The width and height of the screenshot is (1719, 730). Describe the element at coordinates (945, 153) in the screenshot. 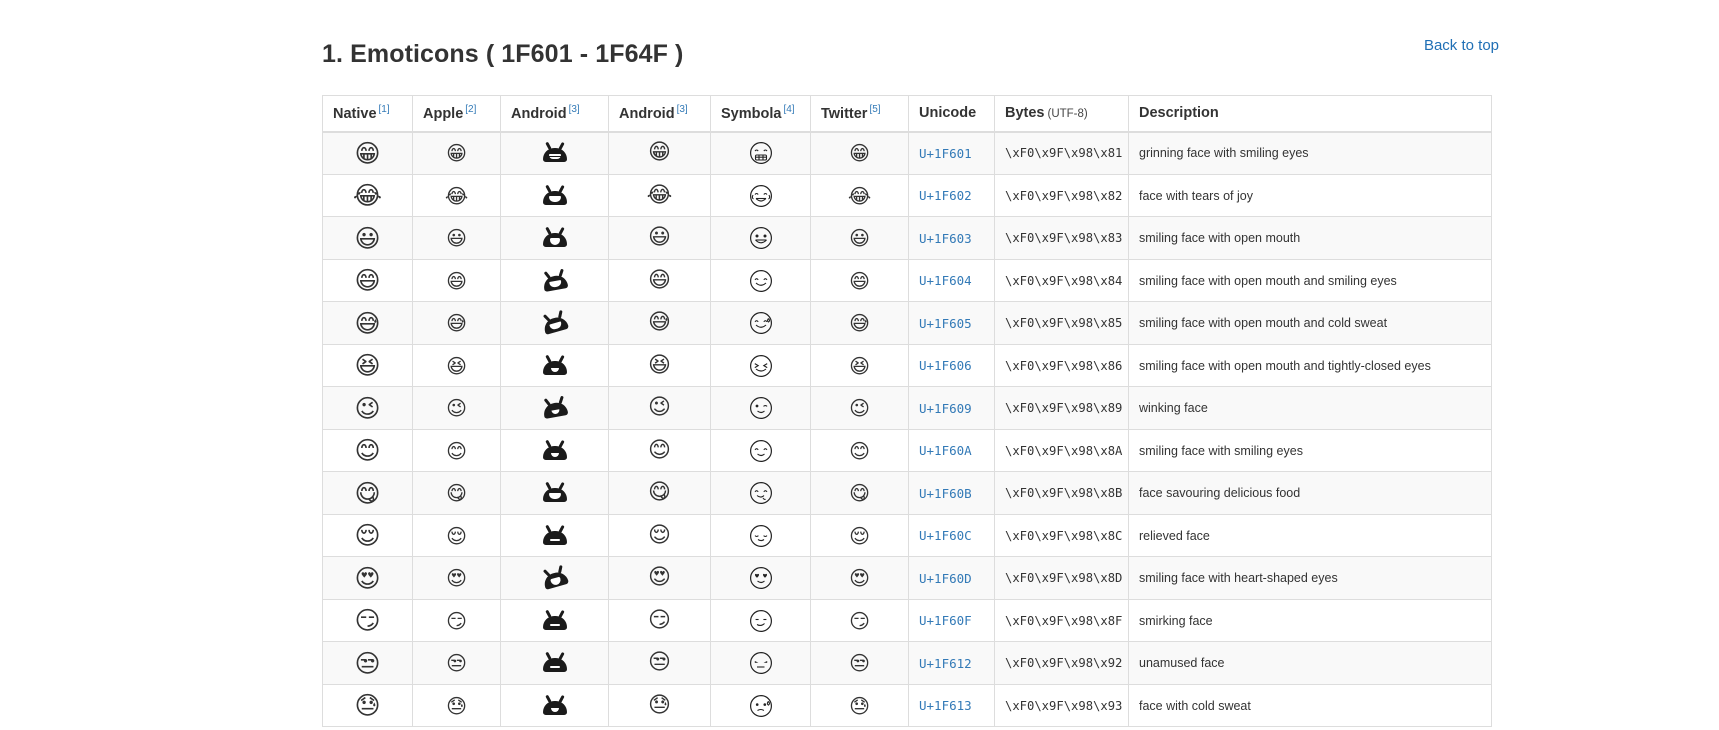

I see `unicode-codepoint-link: U+1F601` at that location.